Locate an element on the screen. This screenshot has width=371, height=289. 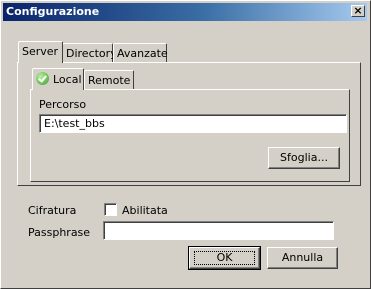
passphrase-label: Passphrase is located at coordinates (59, 232).